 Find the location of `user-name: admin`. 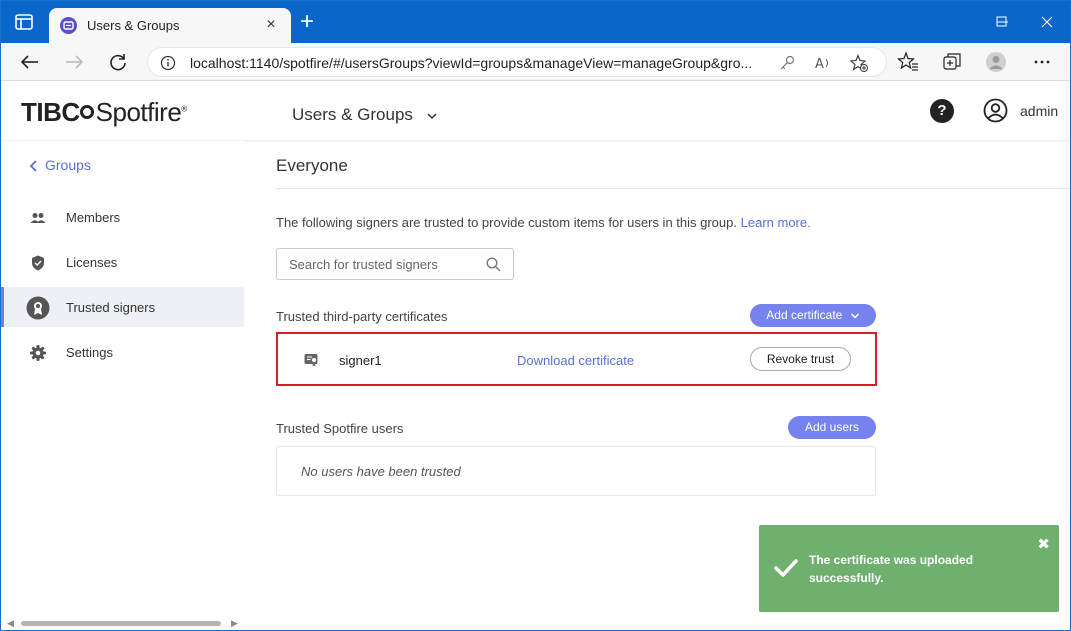

user-name: admin is located at coordinates (1039, 111).